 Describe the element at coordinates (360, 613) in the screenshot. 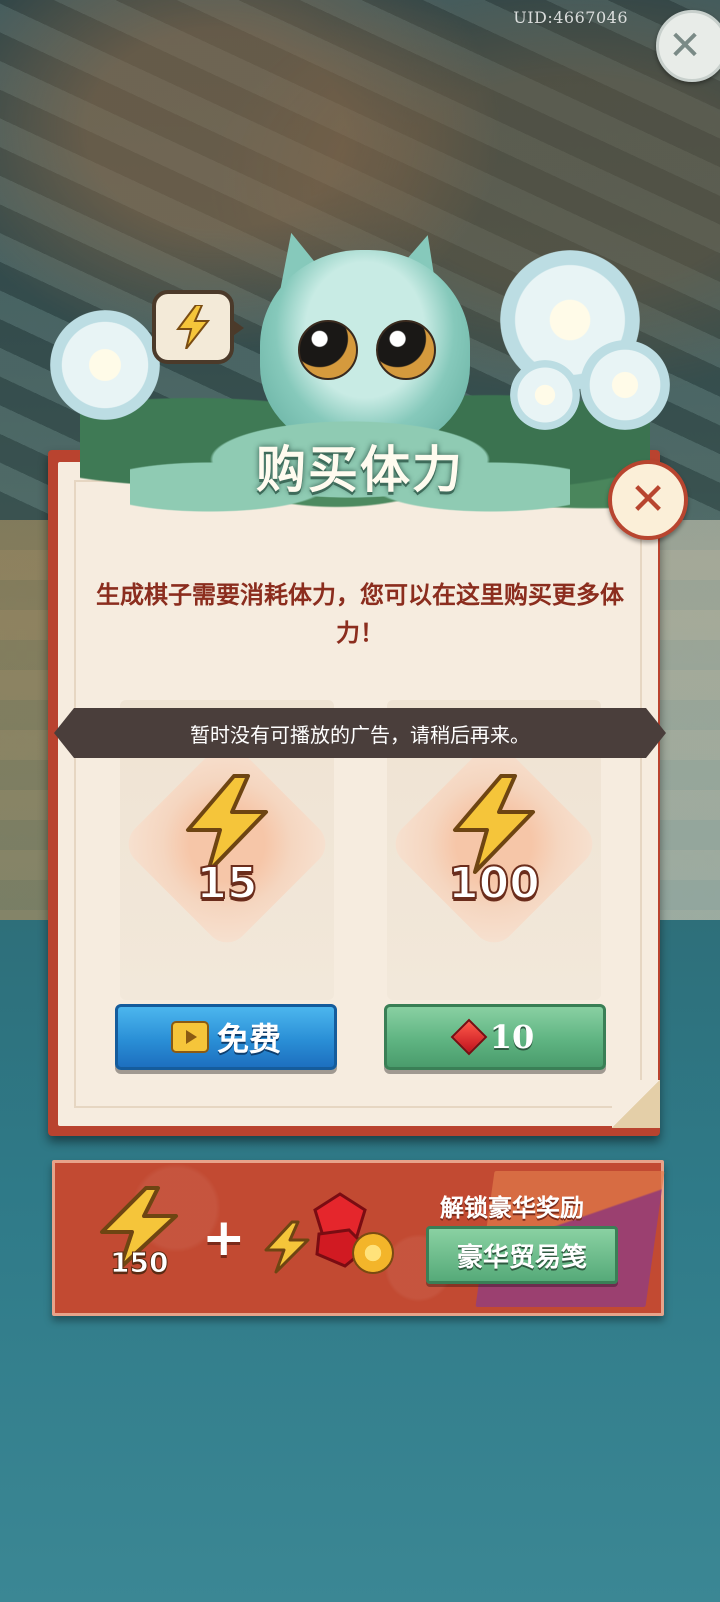

I see `dialog-description: 生成棋子需要消耗体力，您可以在这里购买更多体力！` at that location.